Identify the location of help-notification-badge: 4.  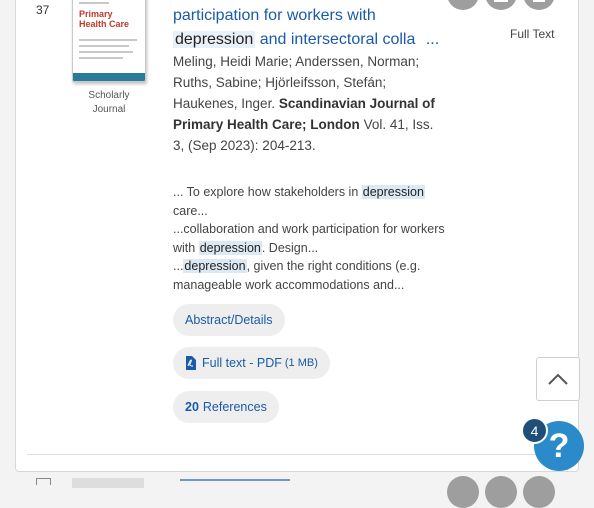
(534, 430).